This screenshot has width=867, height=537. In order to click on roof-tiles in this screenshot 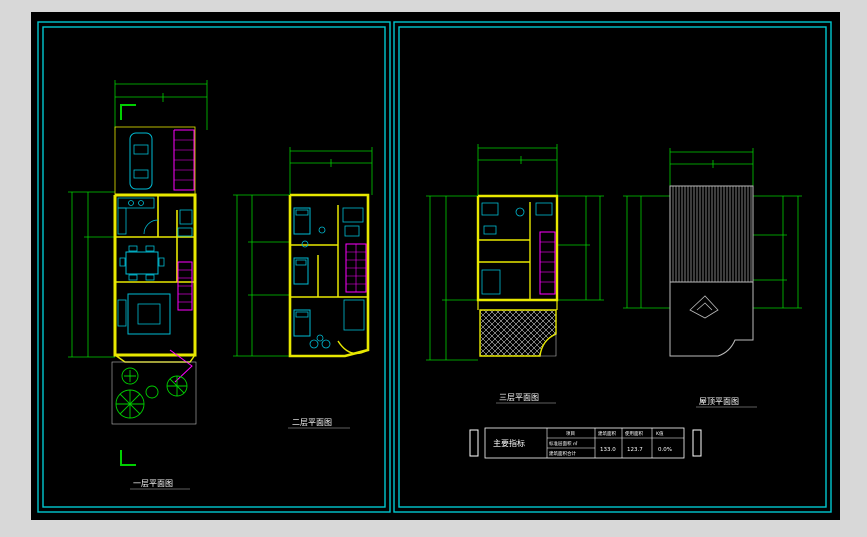, I will do `click(711, 234)`.